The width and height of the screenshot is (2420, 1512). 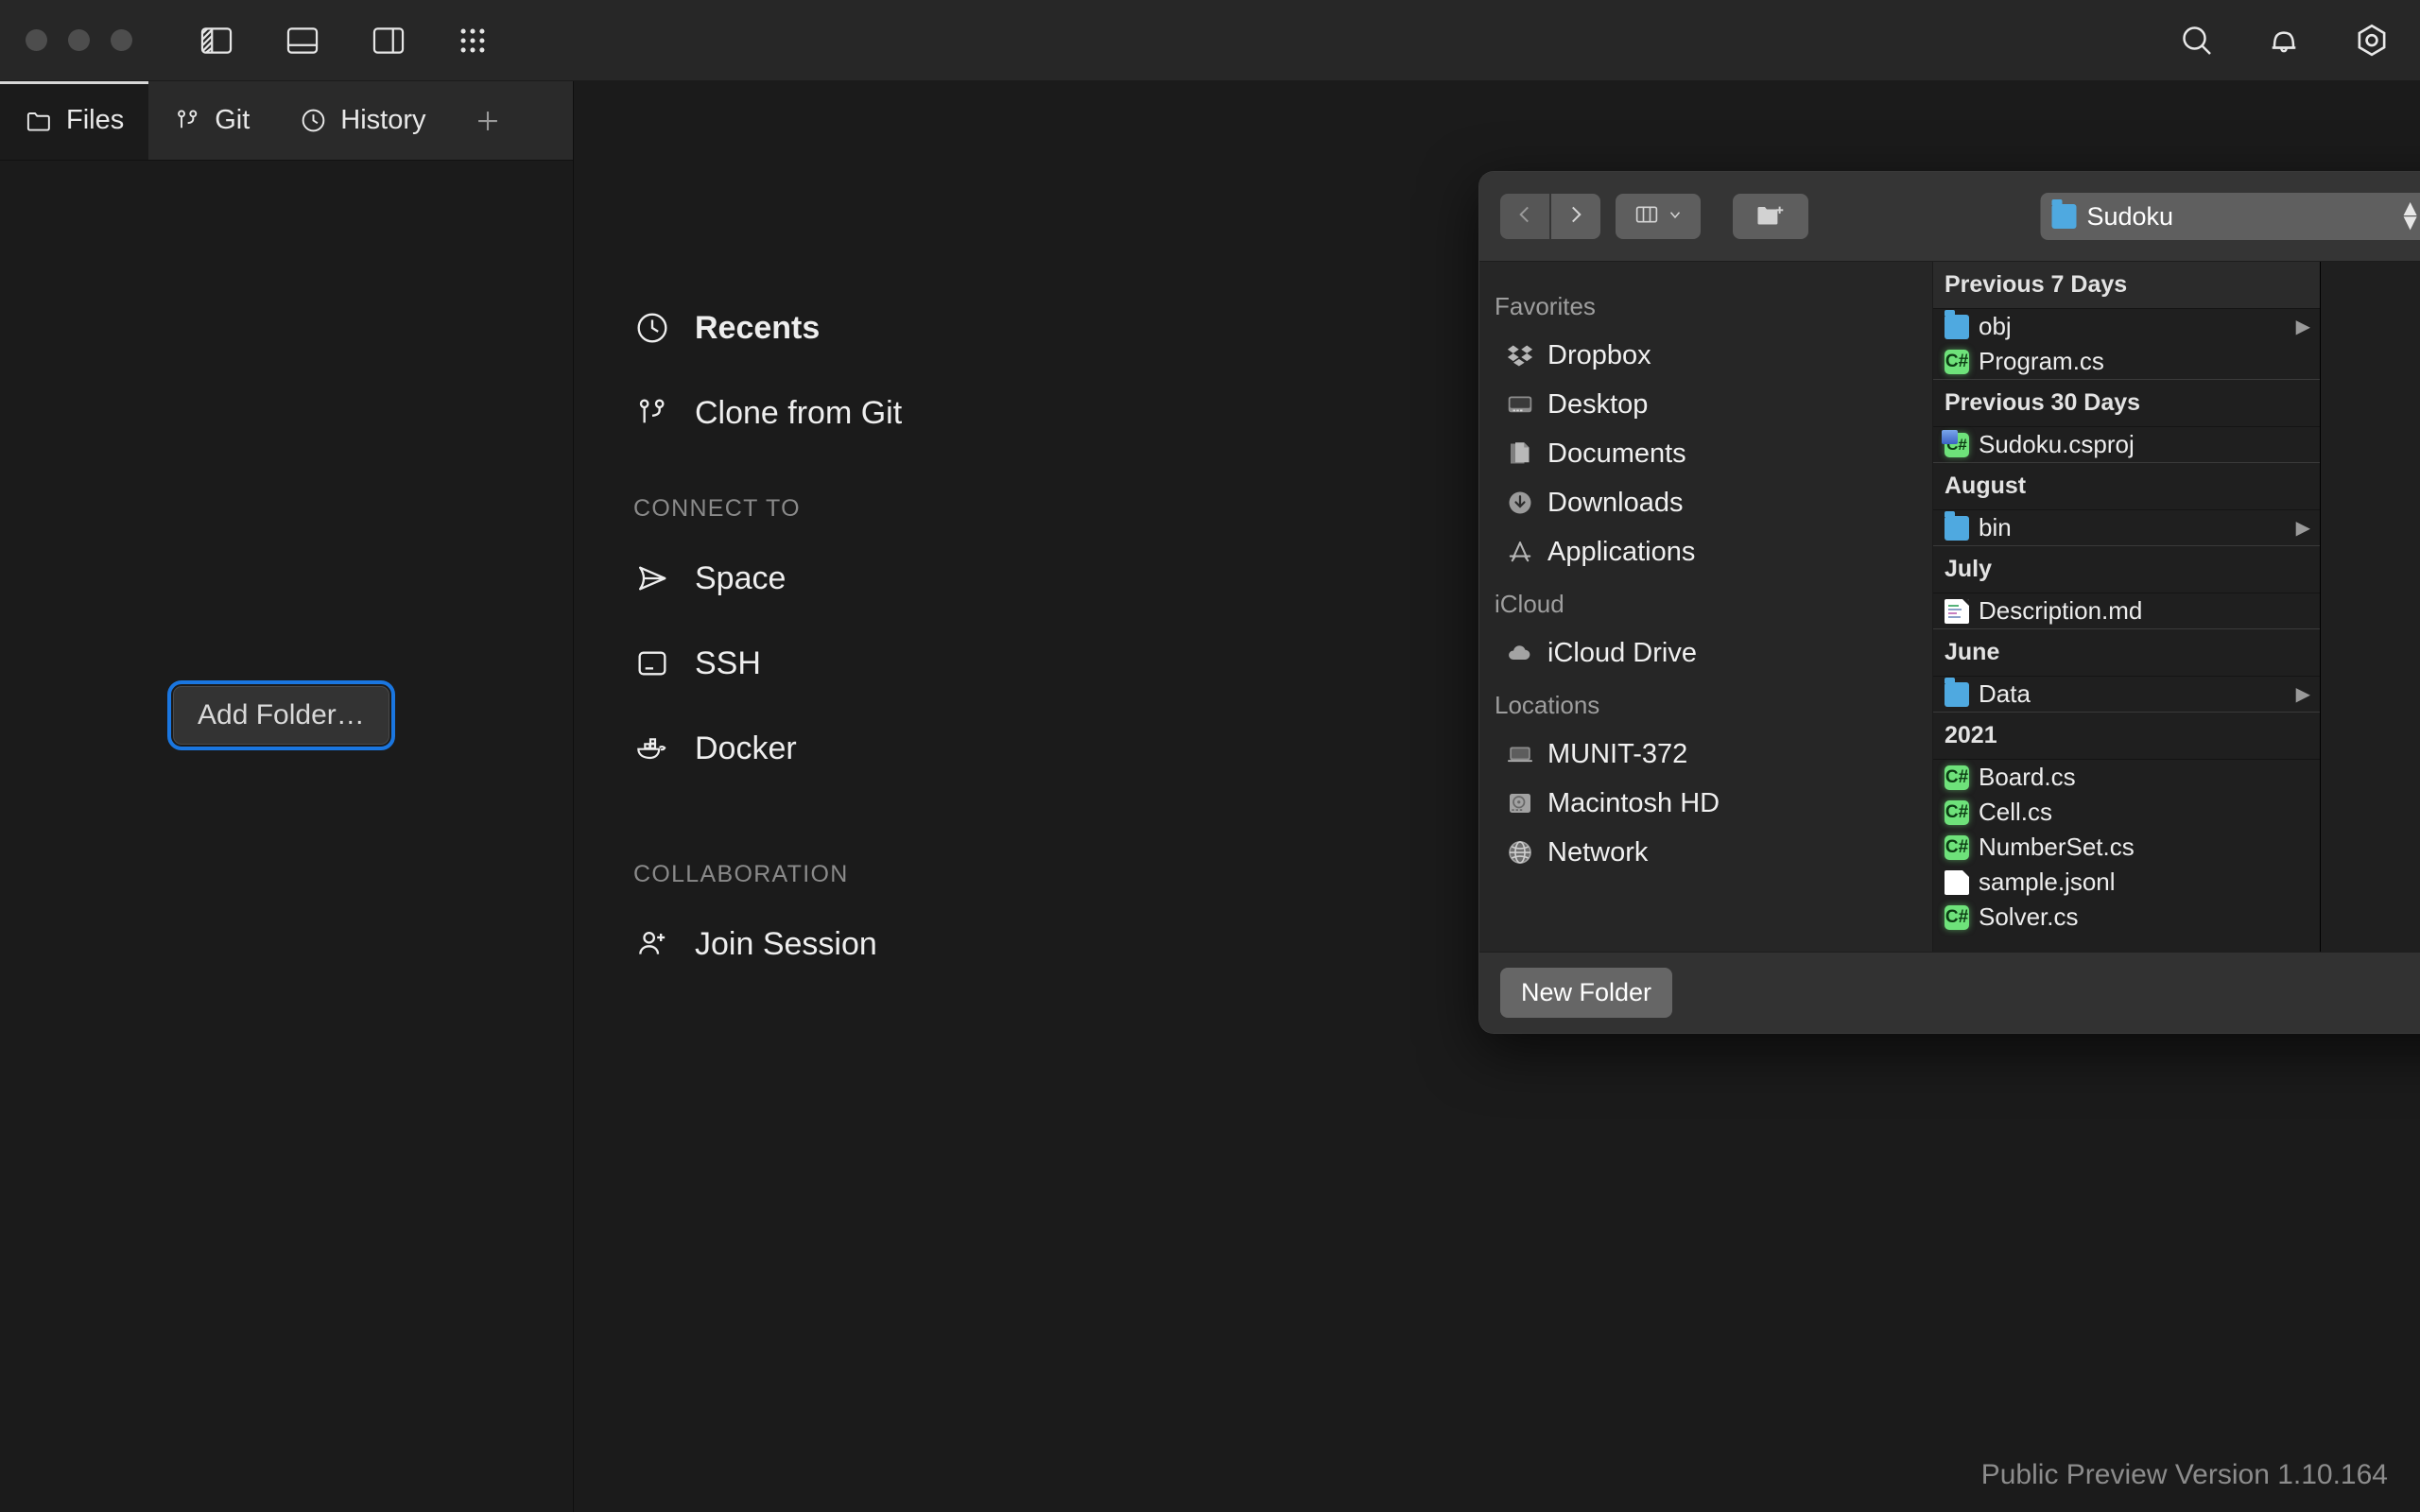 What do you see at coordinates (1520, 355) in the screenshot?
I see `dropbox-icon` at bounding box center [1520, 355].